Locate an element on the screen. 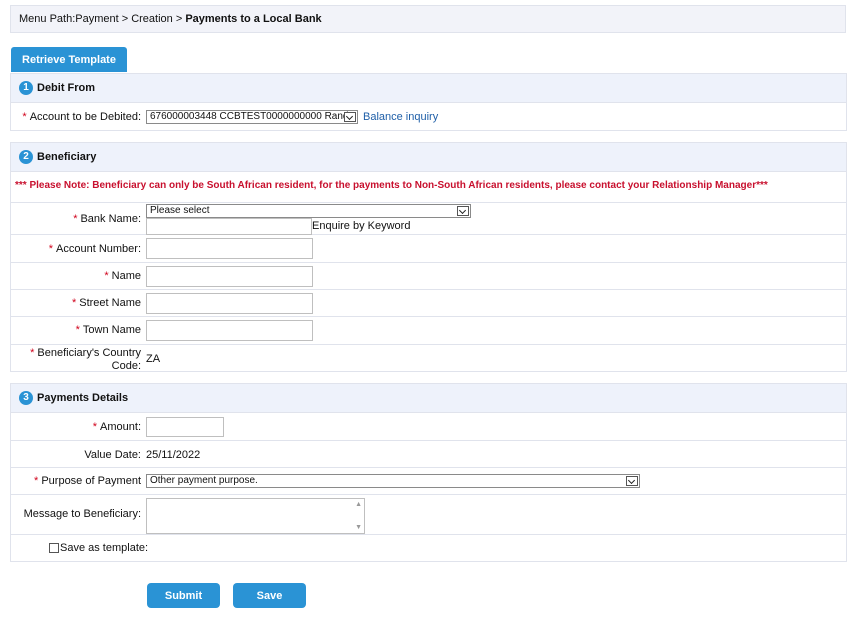 The width and height of the screenshot is (860, 617). account-debited-label: * Account to be Debited: is located at coordinates (81, 117).